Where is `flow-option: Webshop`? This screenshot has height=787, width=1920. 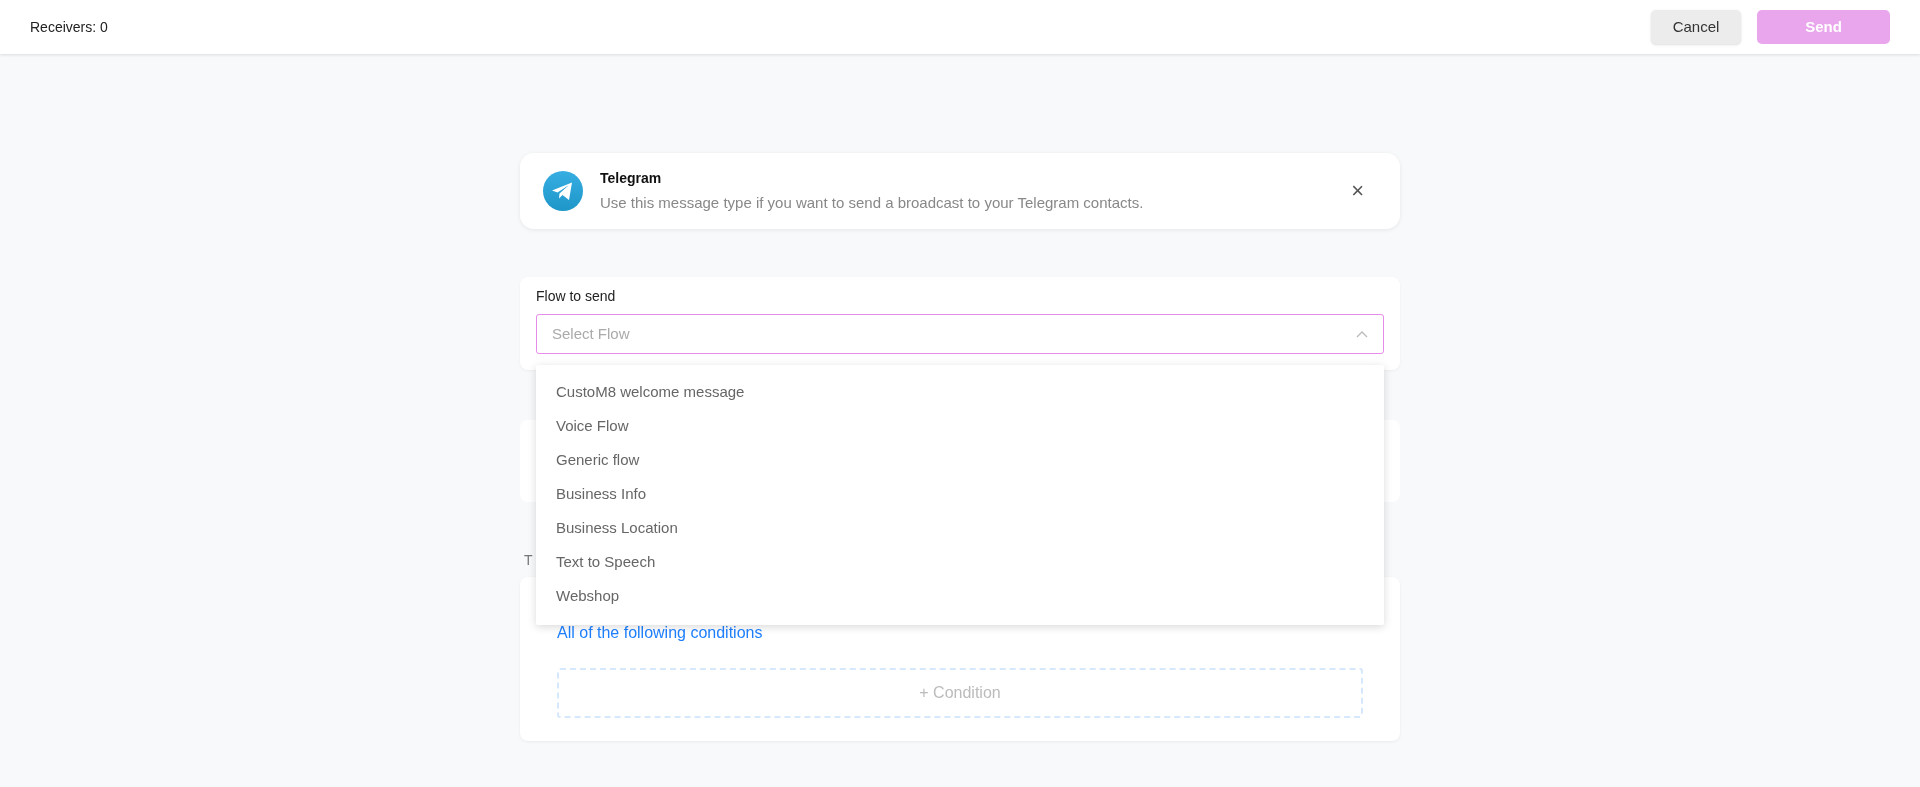 flow-option: Webshop is located at coordinates (960, 596).